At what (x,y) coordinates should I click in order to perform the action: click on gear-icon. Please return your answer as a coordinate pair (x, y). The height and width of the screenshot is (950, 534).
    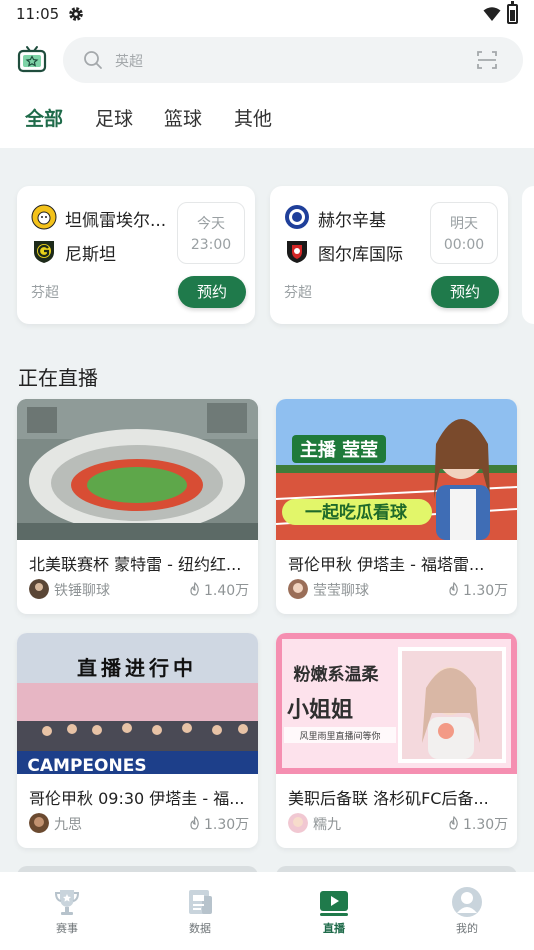
    Looking at the image, I should click on (76, 14).